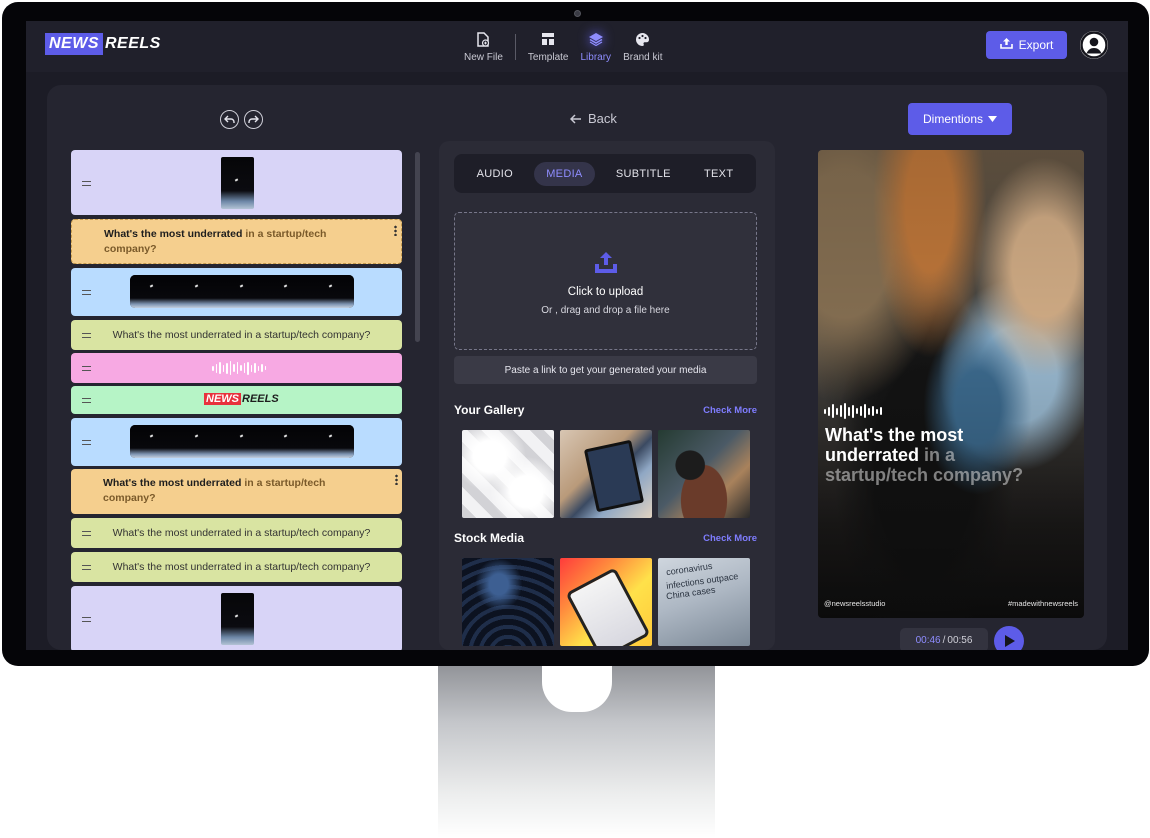  Describe the element at coordinates (730, 410) in the screenshot. I see `gallery-check-more-link: Check More` at that location.